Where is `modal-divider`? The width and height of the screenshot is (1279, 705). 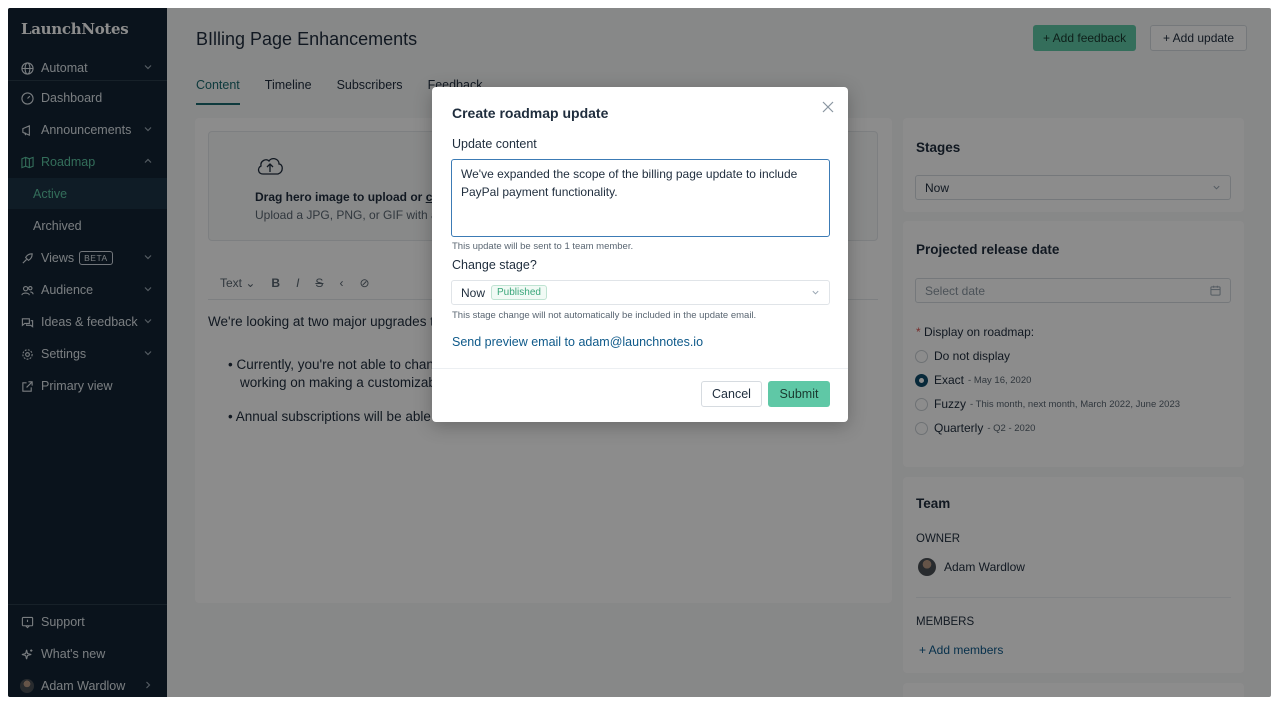 modal-divider is located at coordinates (640, 368).